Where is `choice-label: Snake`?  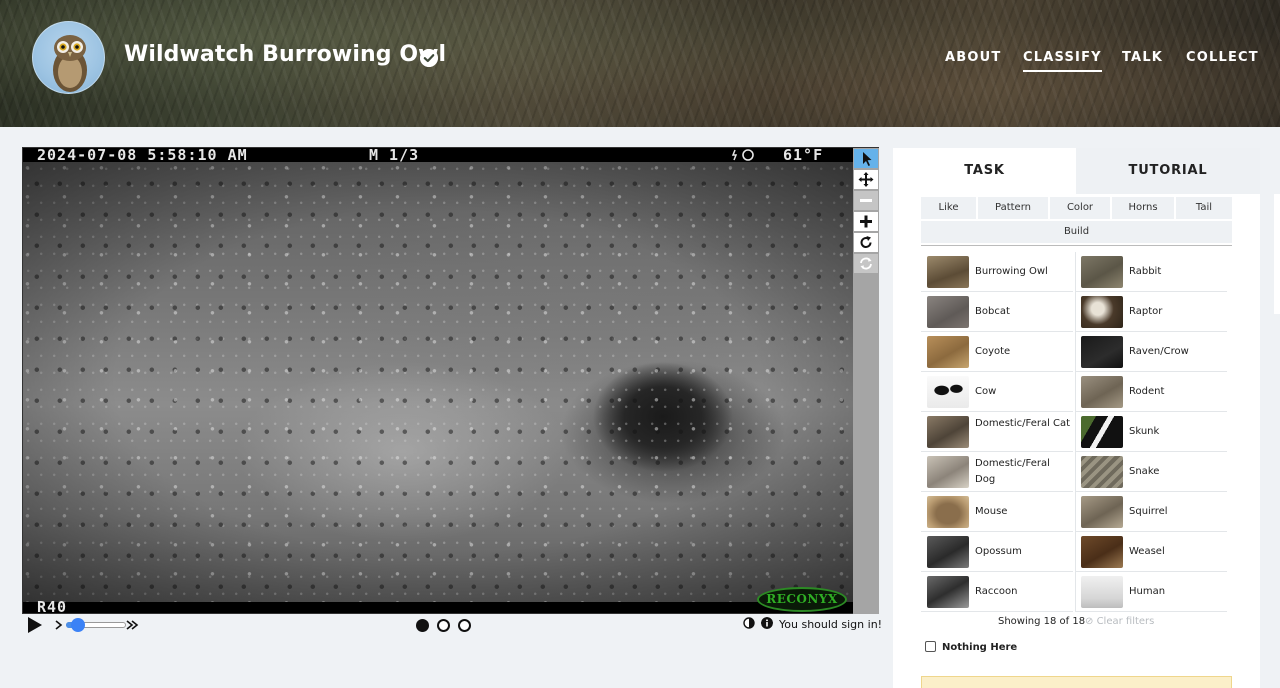
choice-label: Snake is located at coordinates (1144, 471).